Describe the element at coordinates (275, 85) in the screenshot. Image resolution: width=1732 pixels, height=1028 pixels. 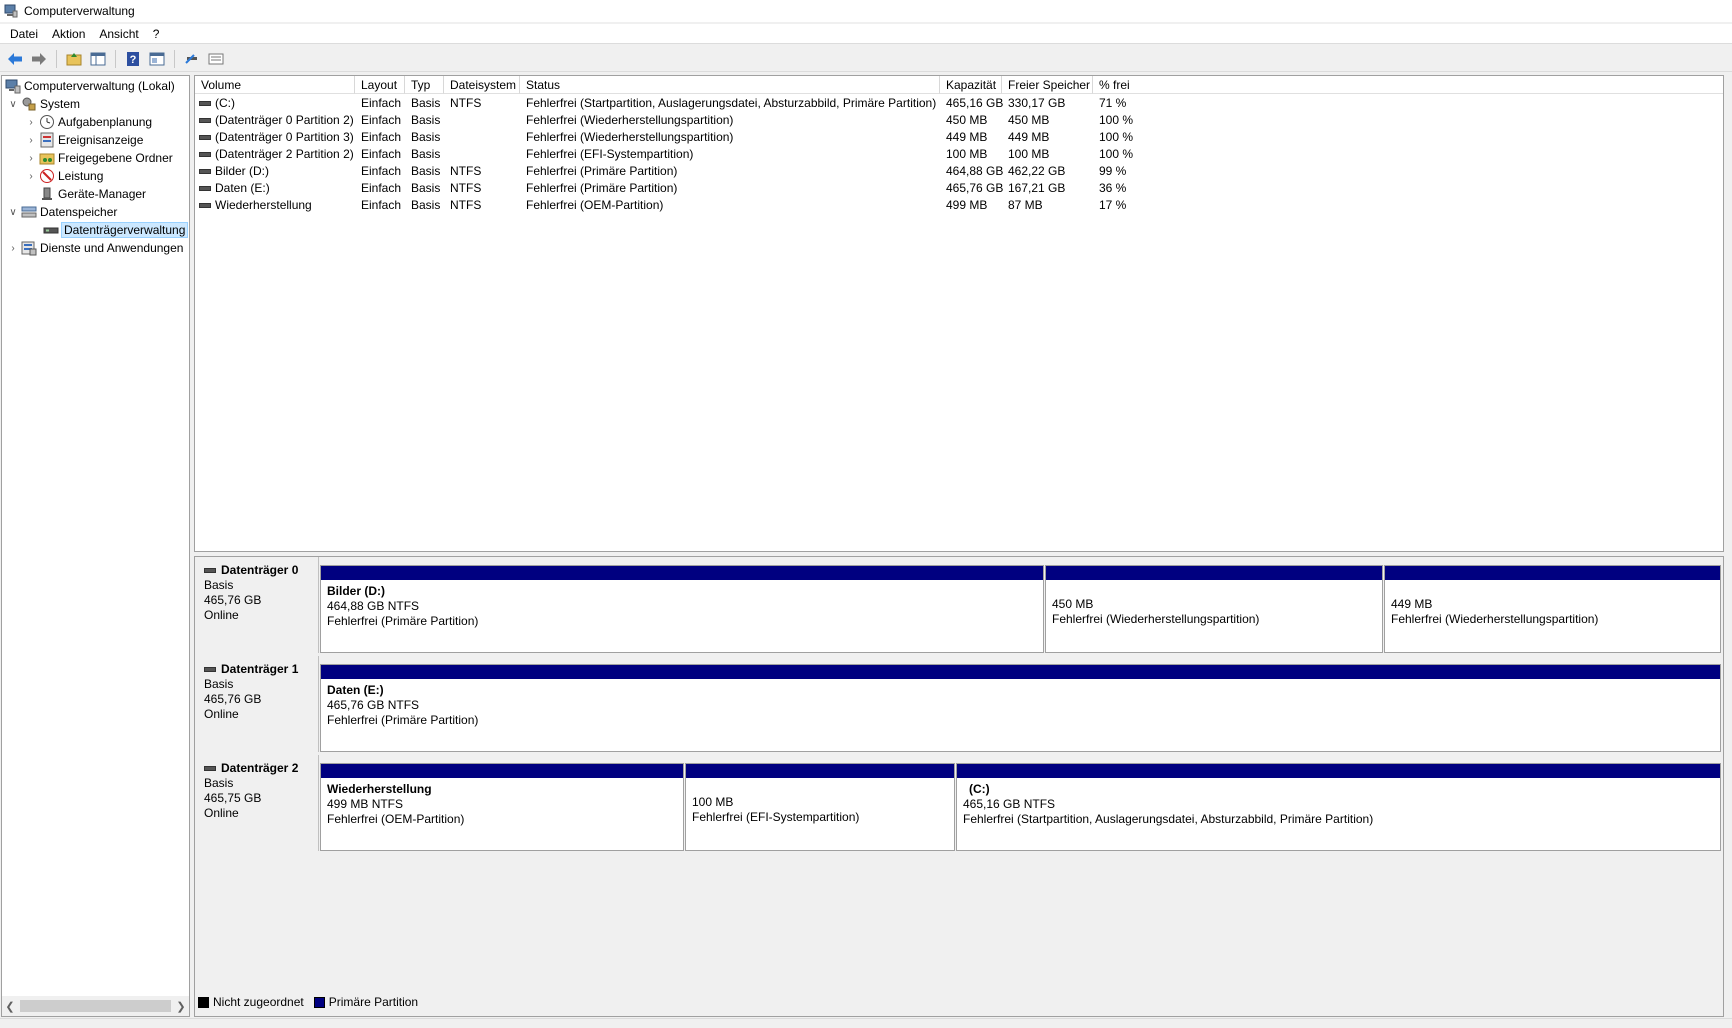
I see `column-header-volume: Volume` at that location.